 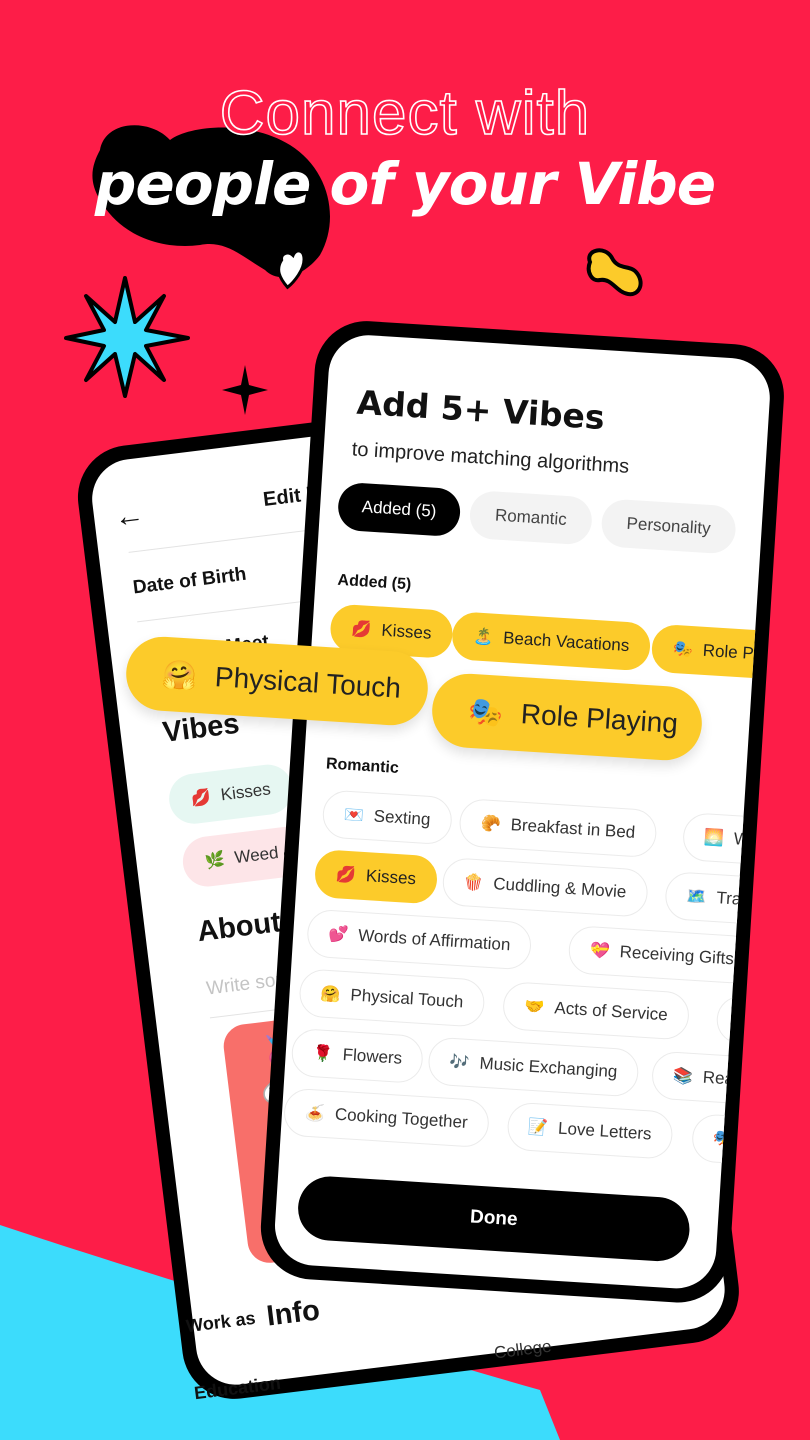 I want to click on chip-label: Acts of Service, so click(x=611, y=1011).